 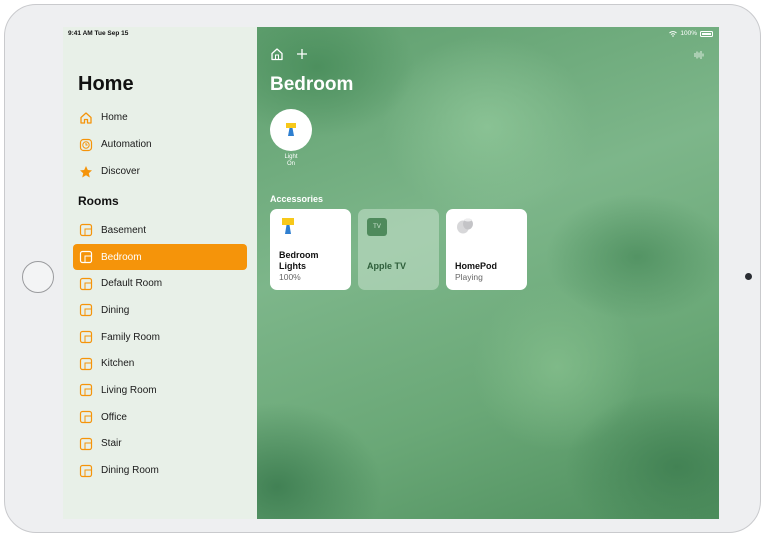 What do you see at coordinates (688, 33) in the screenshot?
I see `battery-percent: 100%` at bounding box center [688, 33].